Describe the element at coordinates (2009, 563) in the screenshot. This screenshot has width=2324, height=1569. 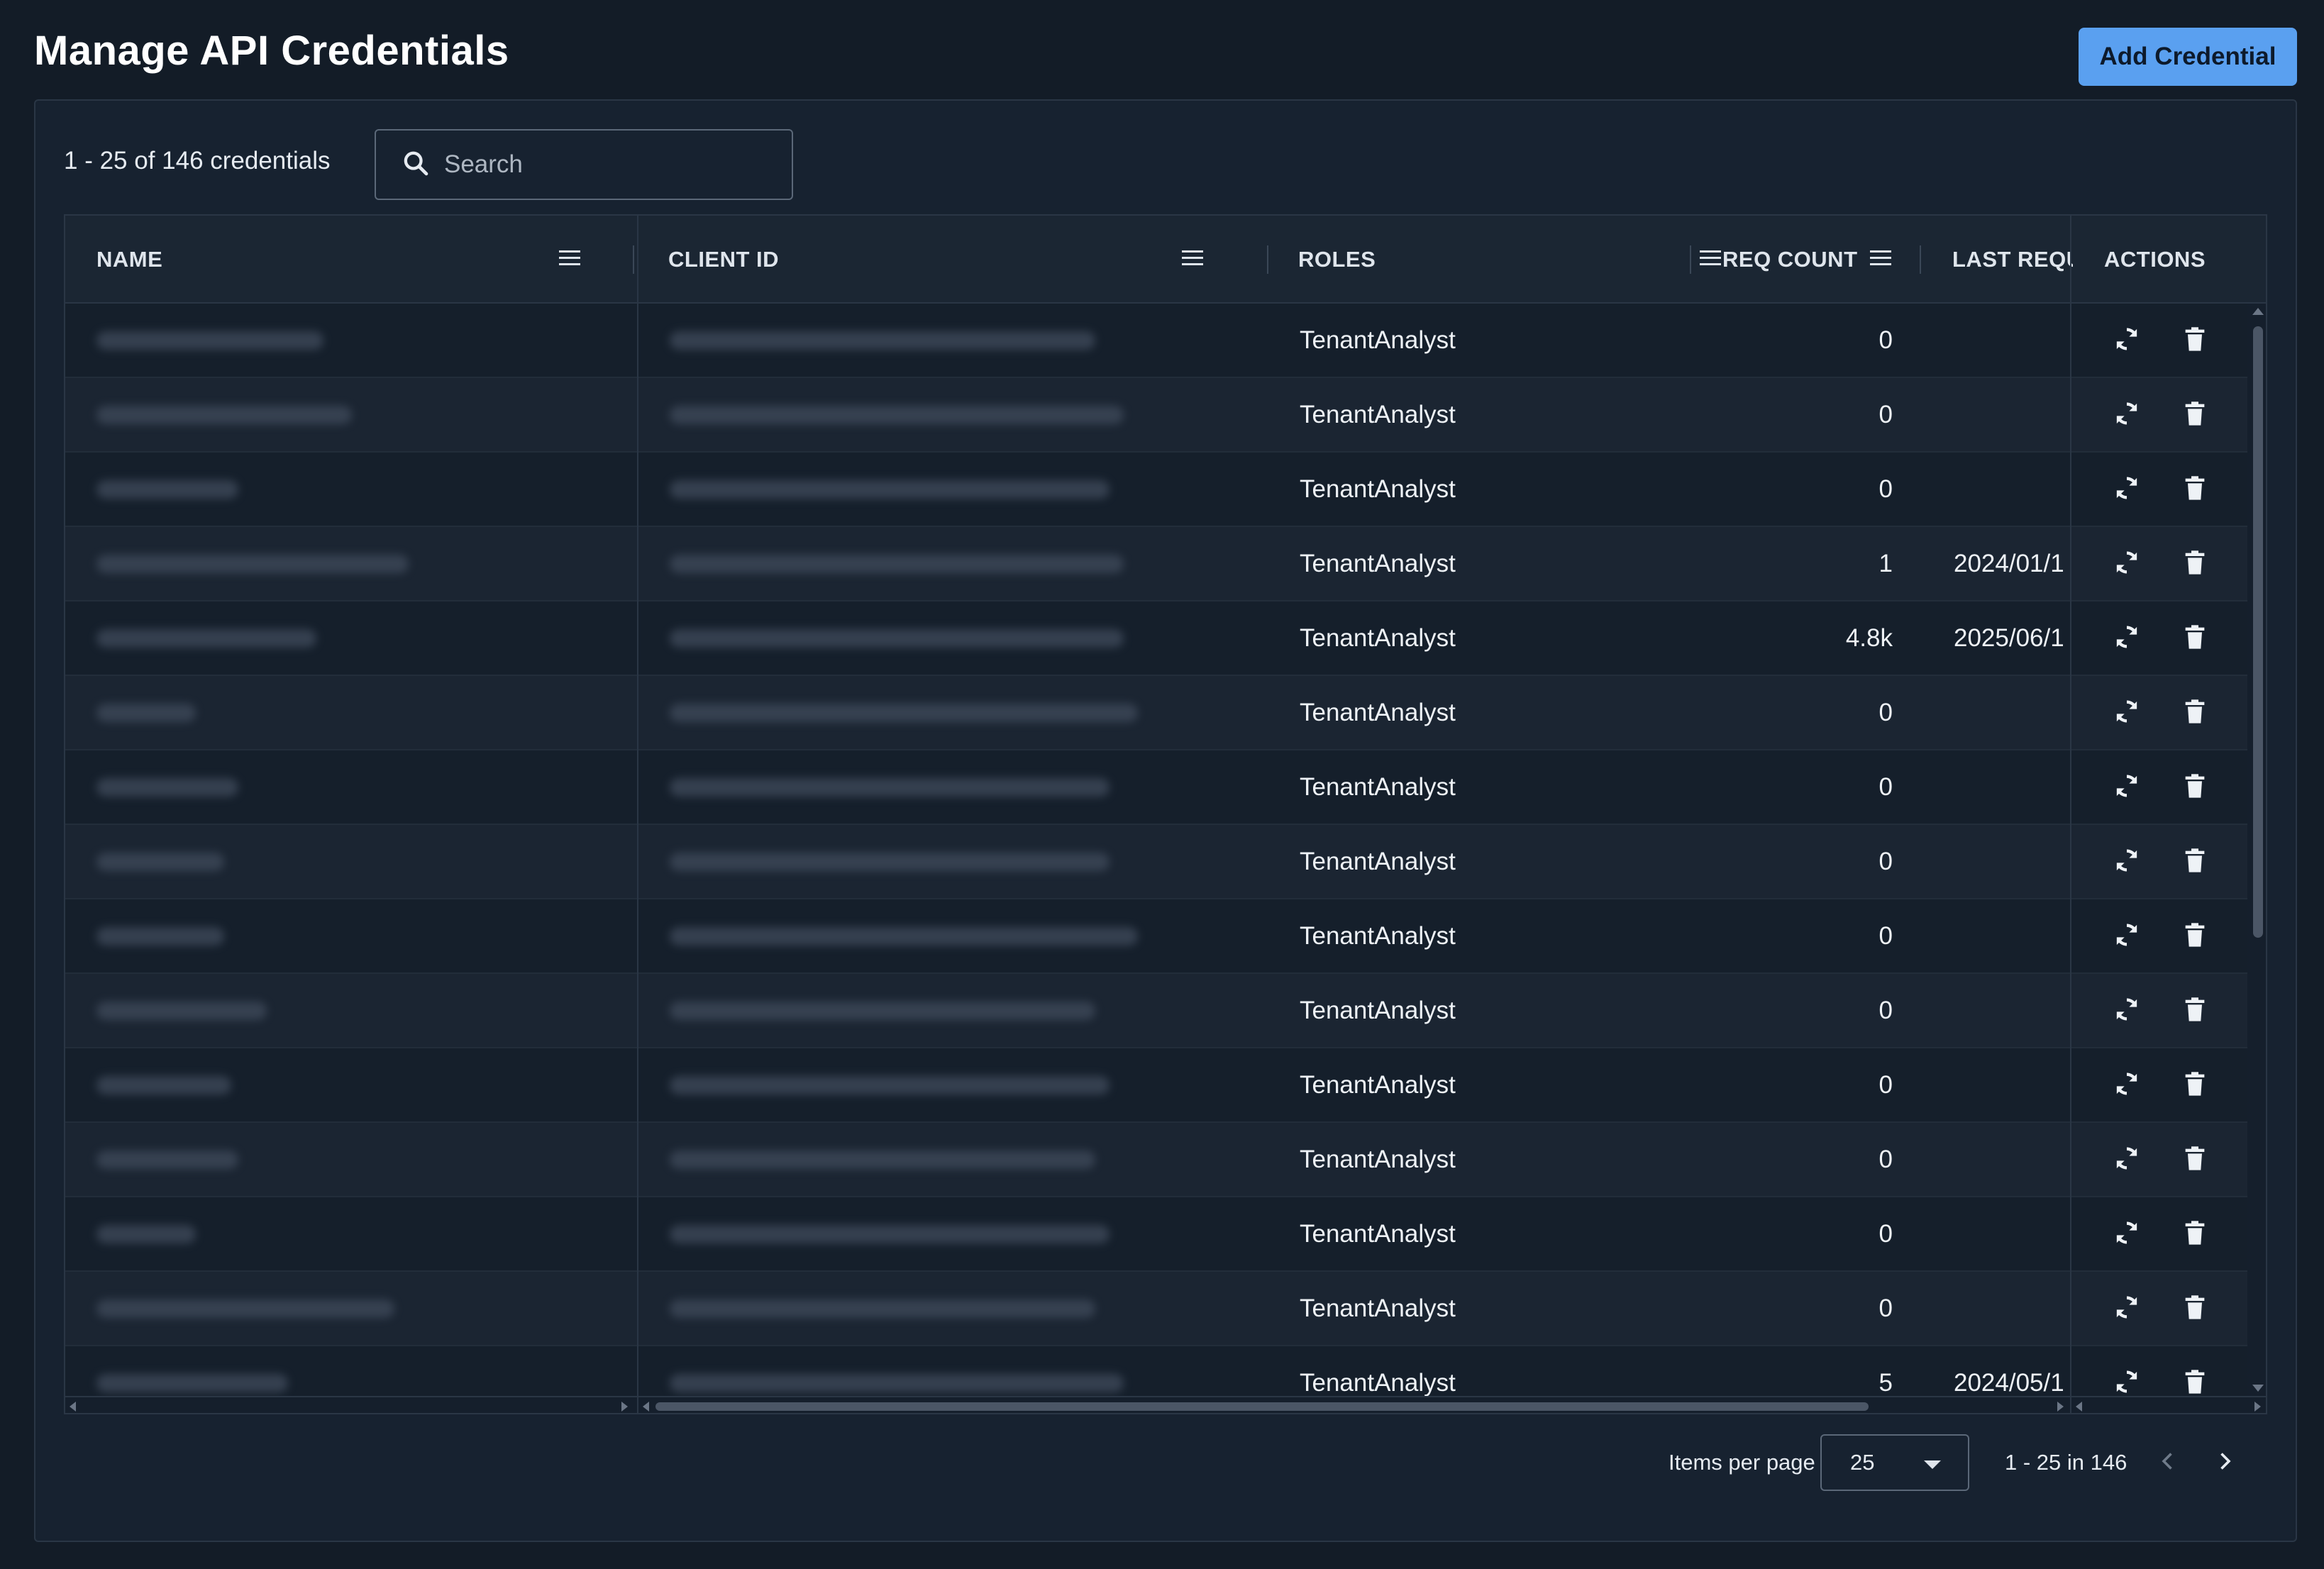
I see `cell-last-request: 2024/01/1` at that location.